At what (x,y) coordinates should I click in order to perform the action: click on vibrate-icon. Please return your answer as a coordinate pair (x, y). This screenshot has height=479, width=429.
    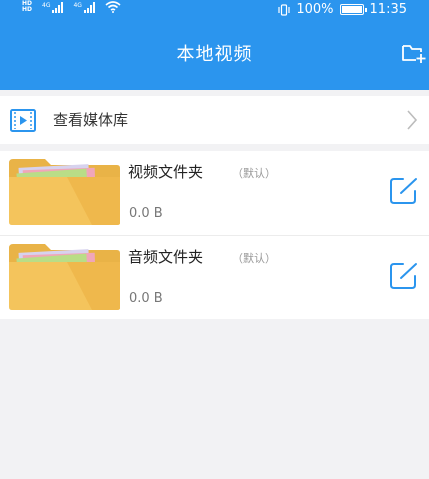
    Looking at the image, I should click on (284, 9).